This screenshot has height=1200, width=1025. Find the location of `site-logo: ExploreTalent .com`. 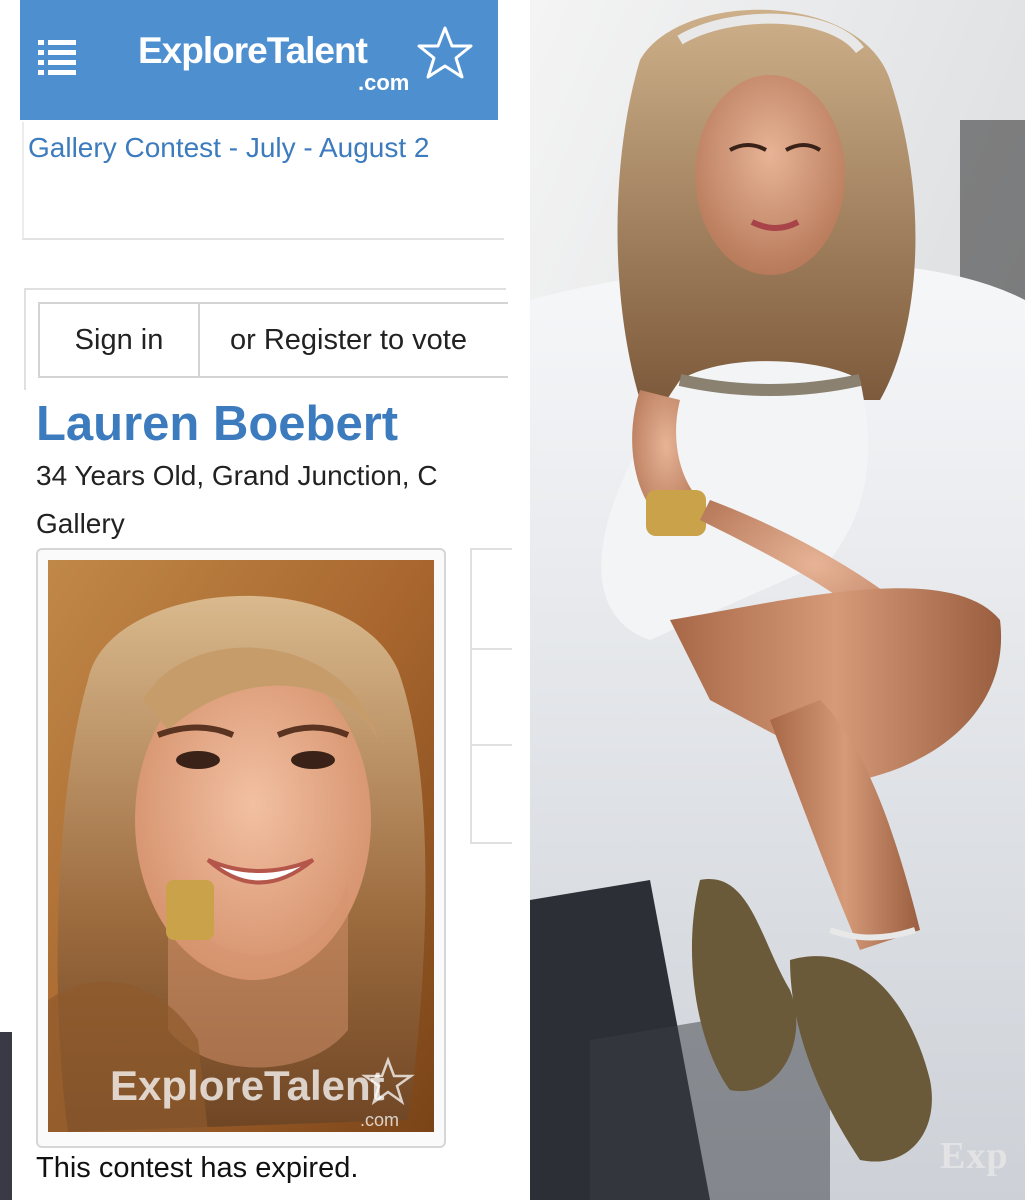

site-logo: ExploreTalent .com is located at coordinates (308, 63).